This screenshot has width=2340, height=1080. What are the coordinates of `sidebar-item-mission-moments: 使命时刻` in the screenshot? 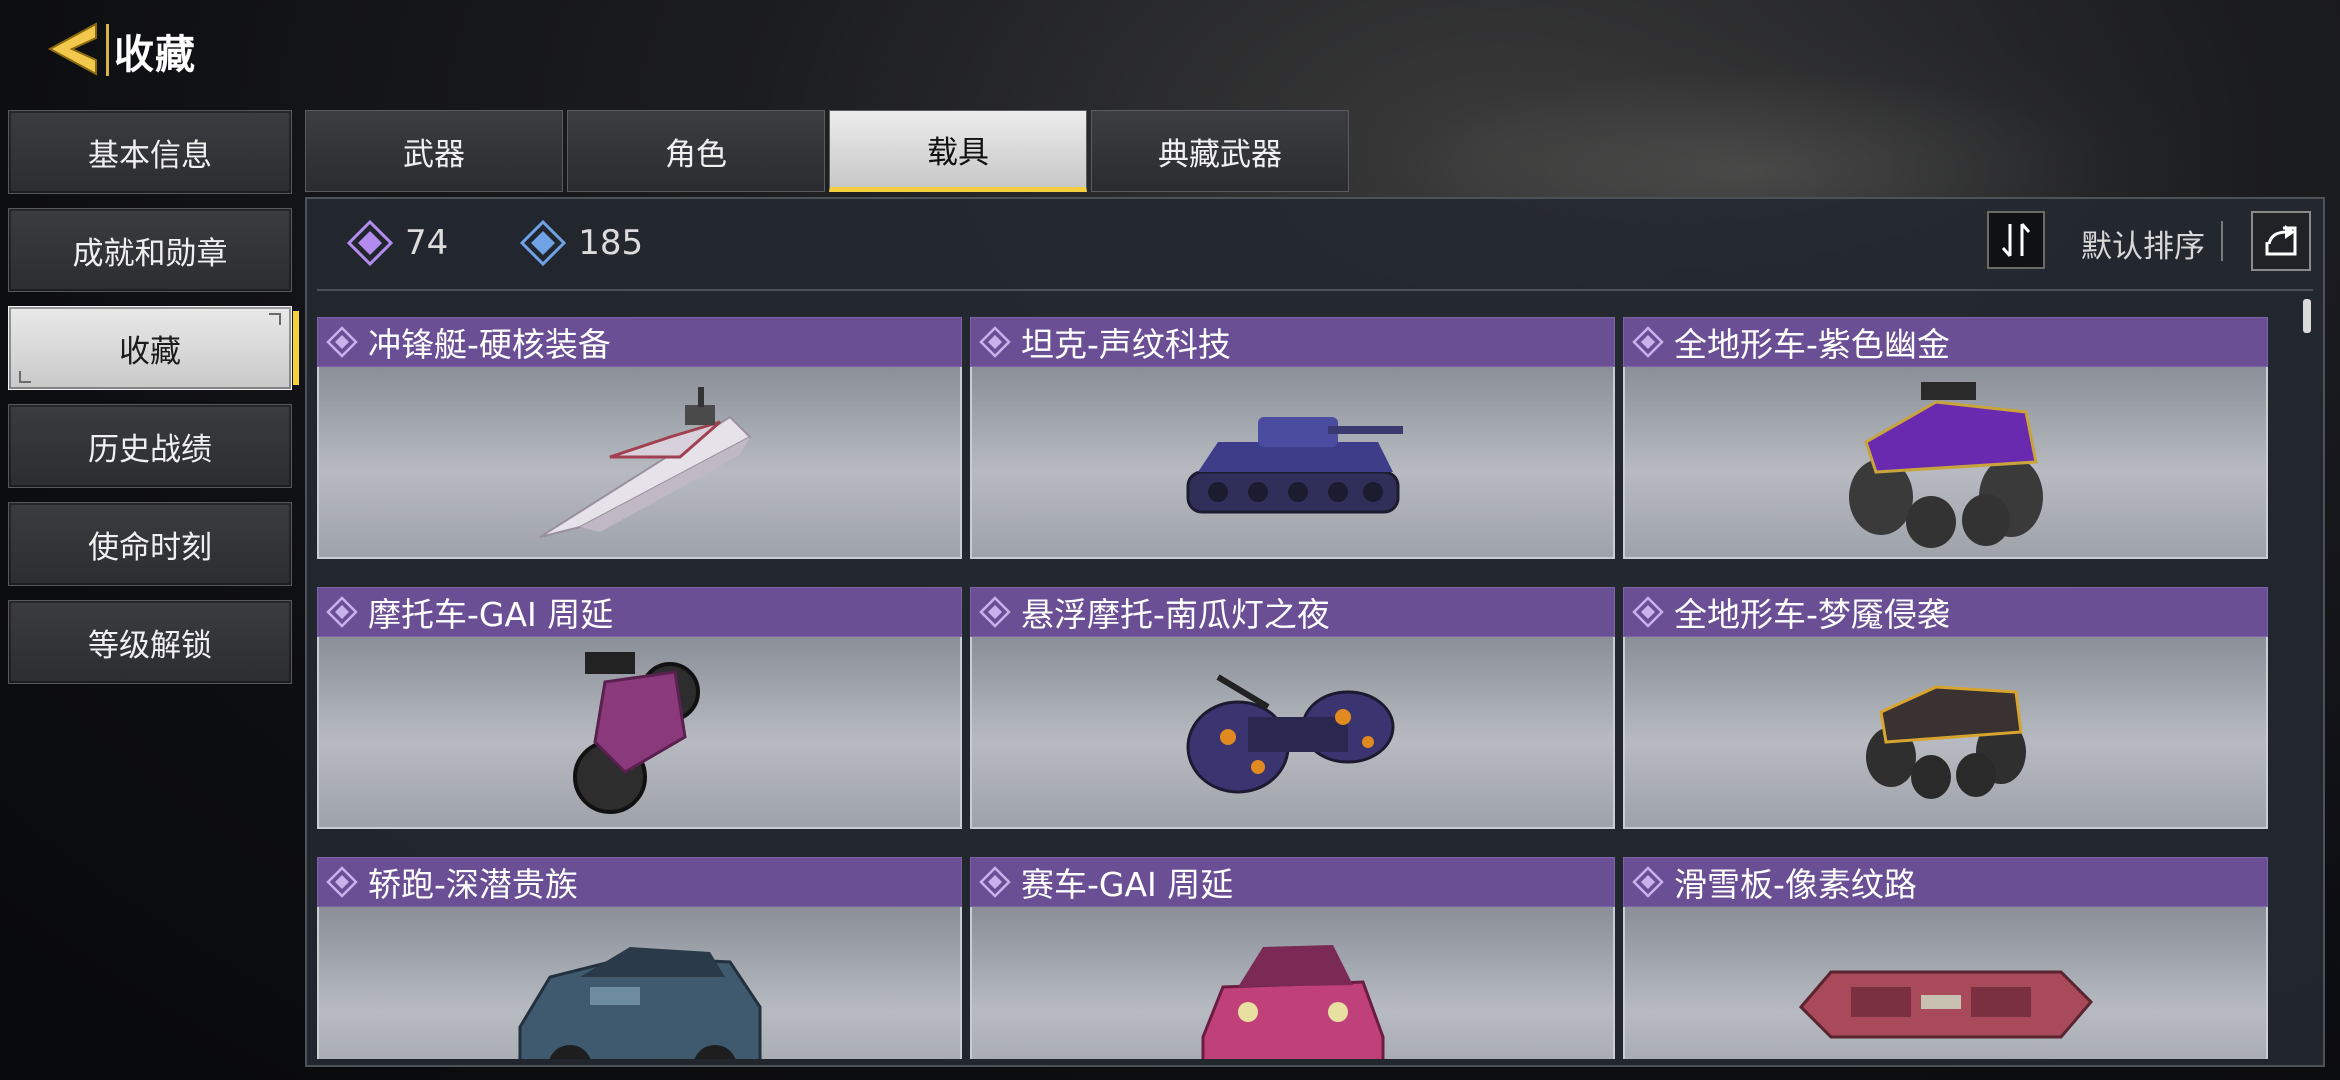 It's located at (150, 544).